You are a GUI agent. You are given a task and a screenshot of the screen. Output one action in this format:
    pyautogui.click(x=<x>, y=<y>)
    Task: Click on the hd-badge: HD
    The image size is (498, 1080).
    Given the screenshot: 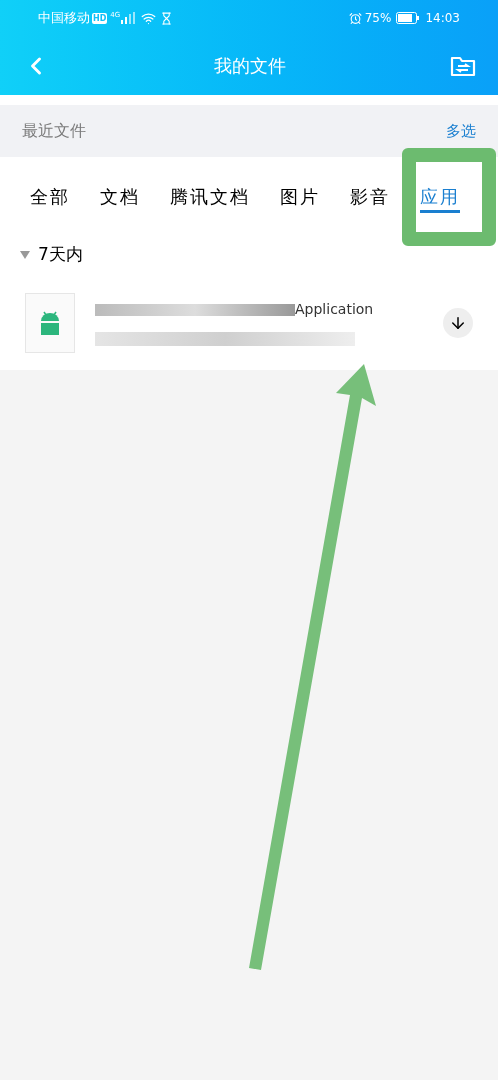 What is the action you would take?
    pyautogui.click(x=100, y=18)
    